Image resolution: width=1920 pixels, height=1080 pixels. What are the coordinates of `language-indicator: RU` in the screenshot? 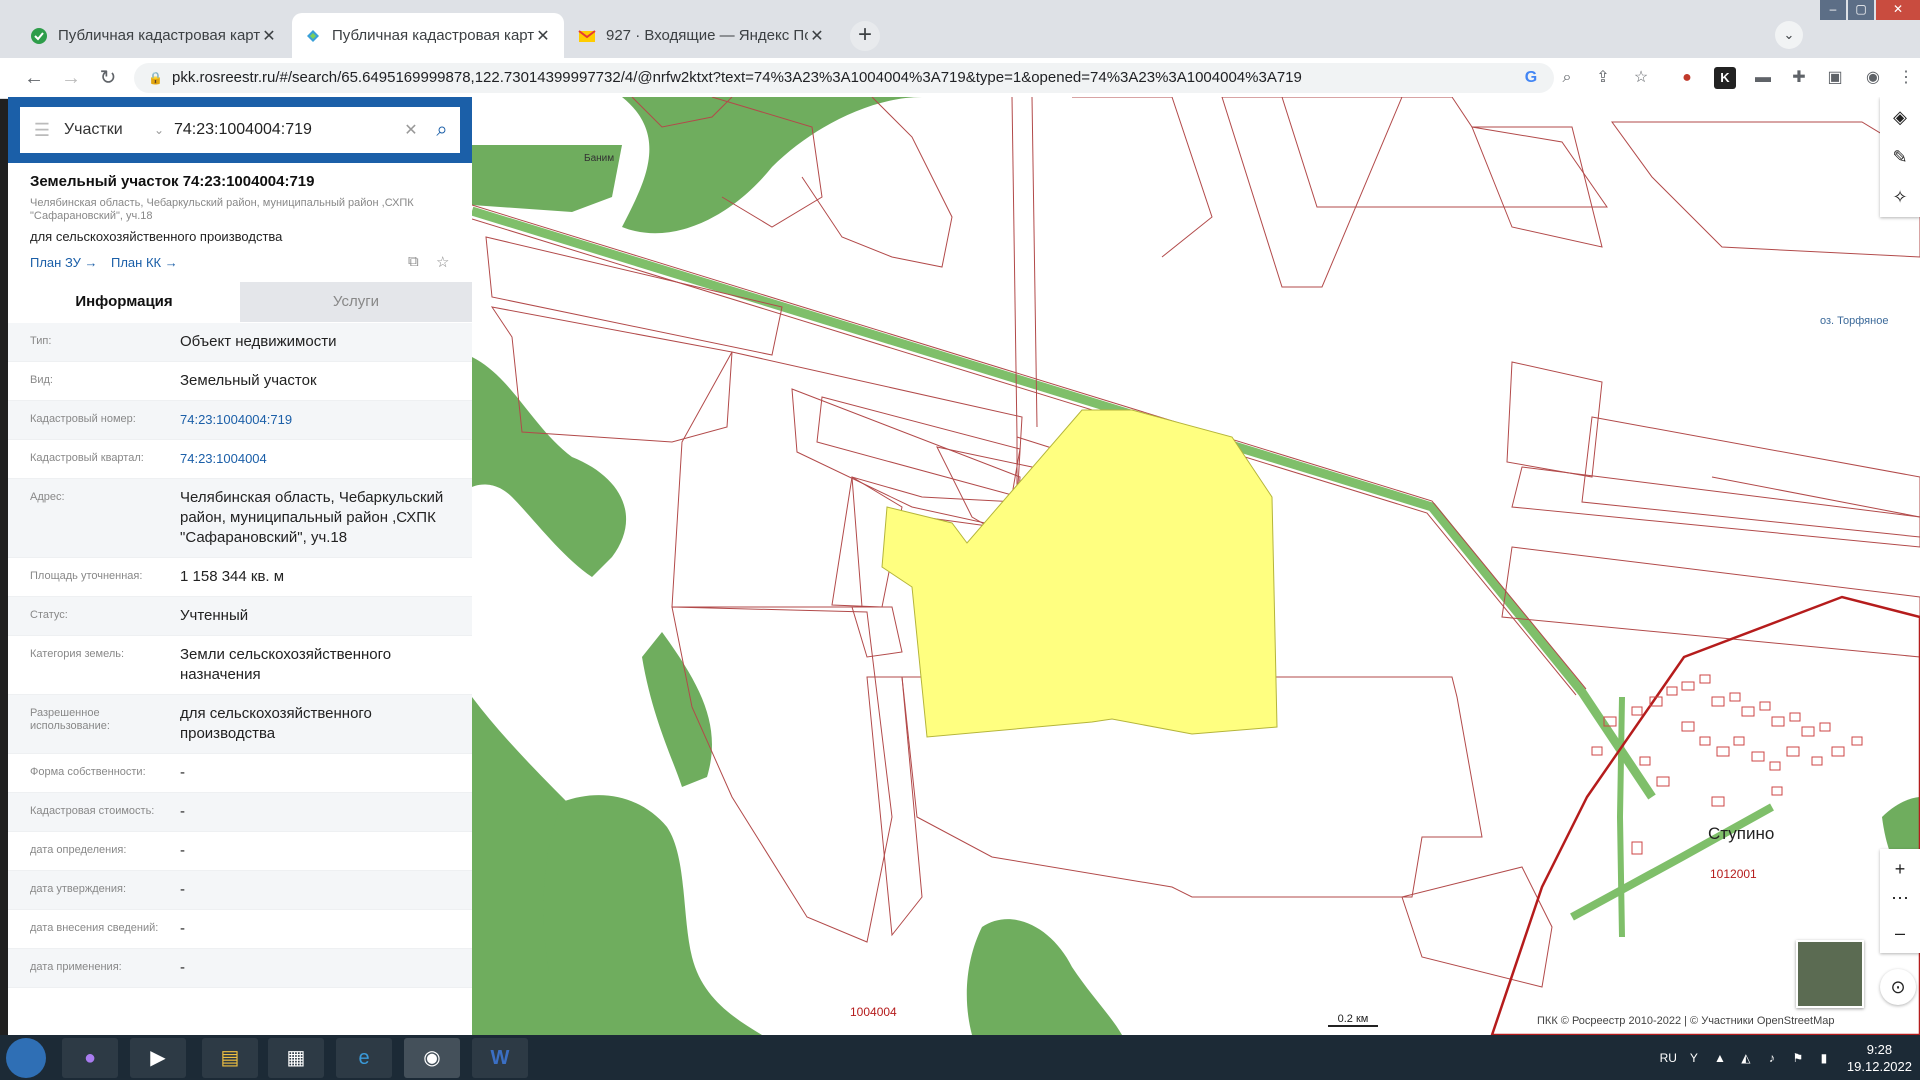 It's located at (1668, 1058).